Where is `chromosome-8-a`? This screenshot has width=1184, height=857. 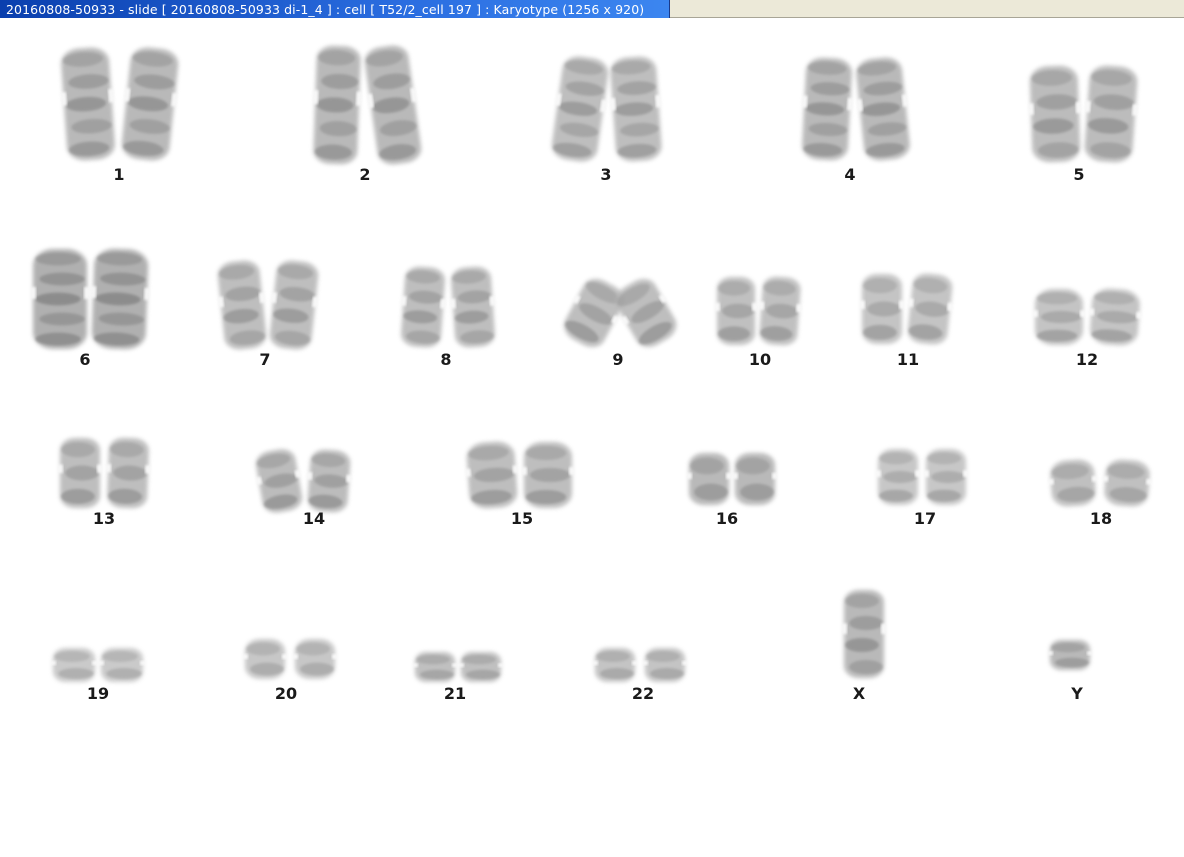
chromosome-8-a is located at coordinates (423, 307).